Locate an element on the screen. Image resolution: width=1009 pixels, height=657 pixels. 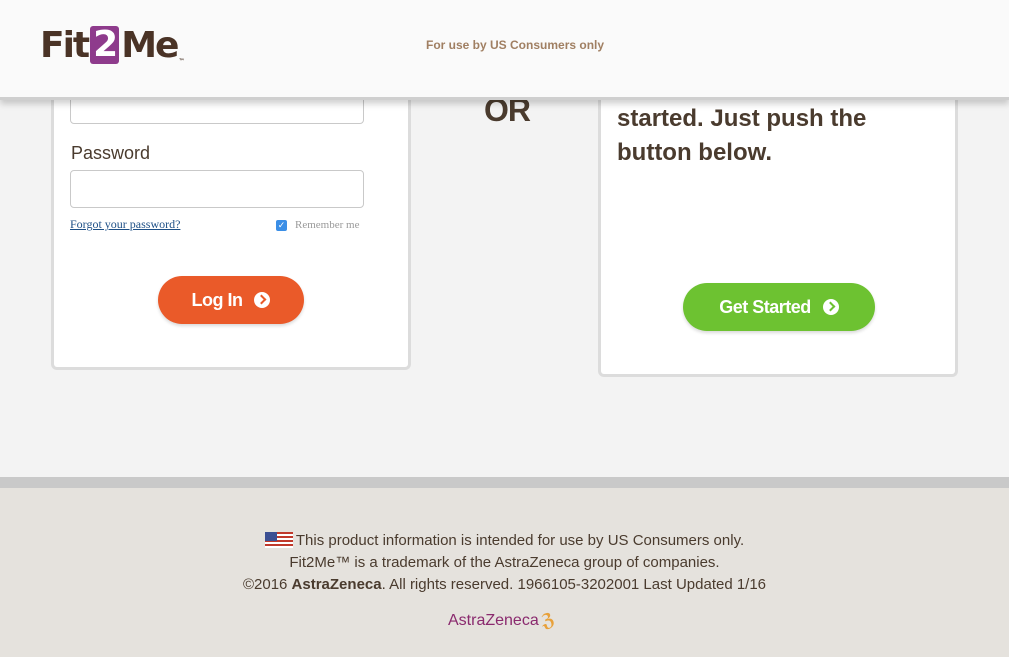
login-button-label: Log In is located at coordinates (217, 299).